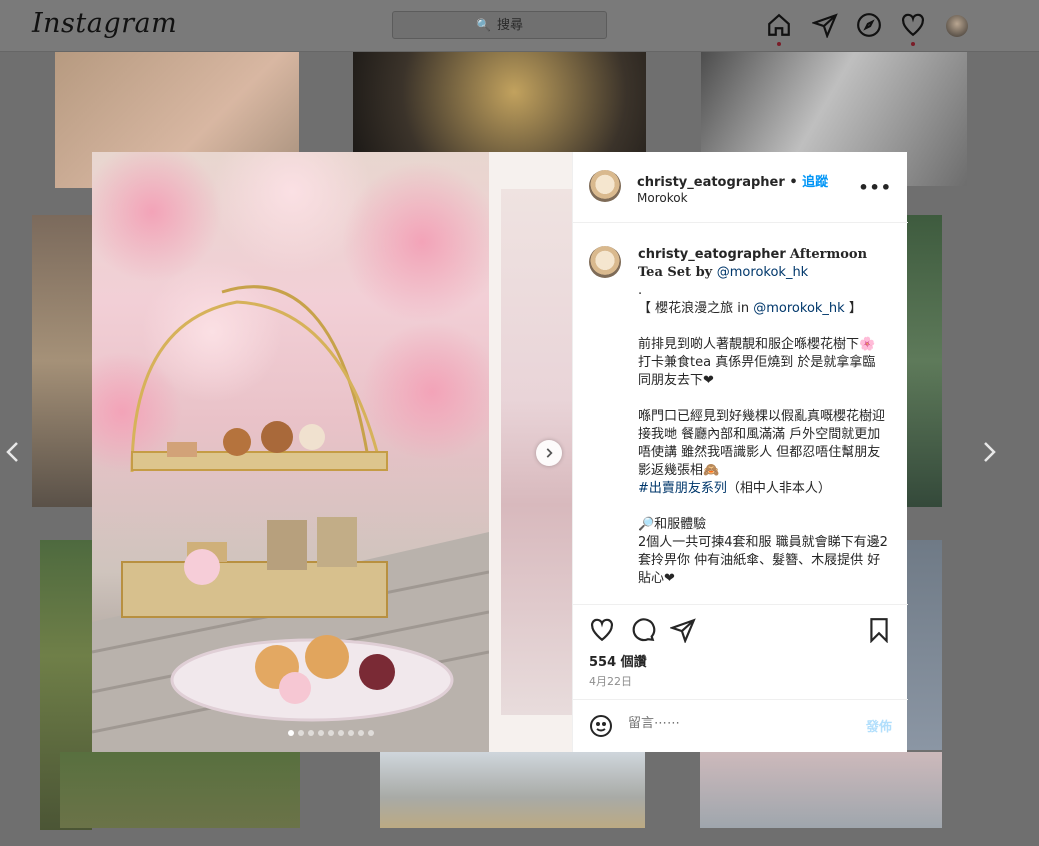 This screenshot has height=846, width=1039. Describe the element at coordinates (778, 488) in the screenshot. I see `caption-hashtag-suffix: （相中人非本人）` at that location.